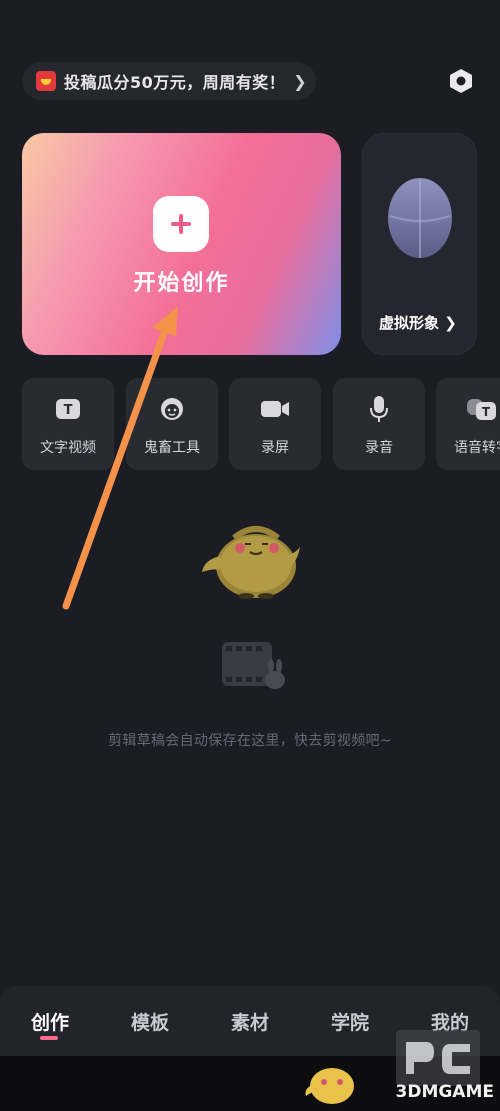 The height and width of the screenshot is (1111, 500). I want to click on tool-label: 录音, so click(379, 448).